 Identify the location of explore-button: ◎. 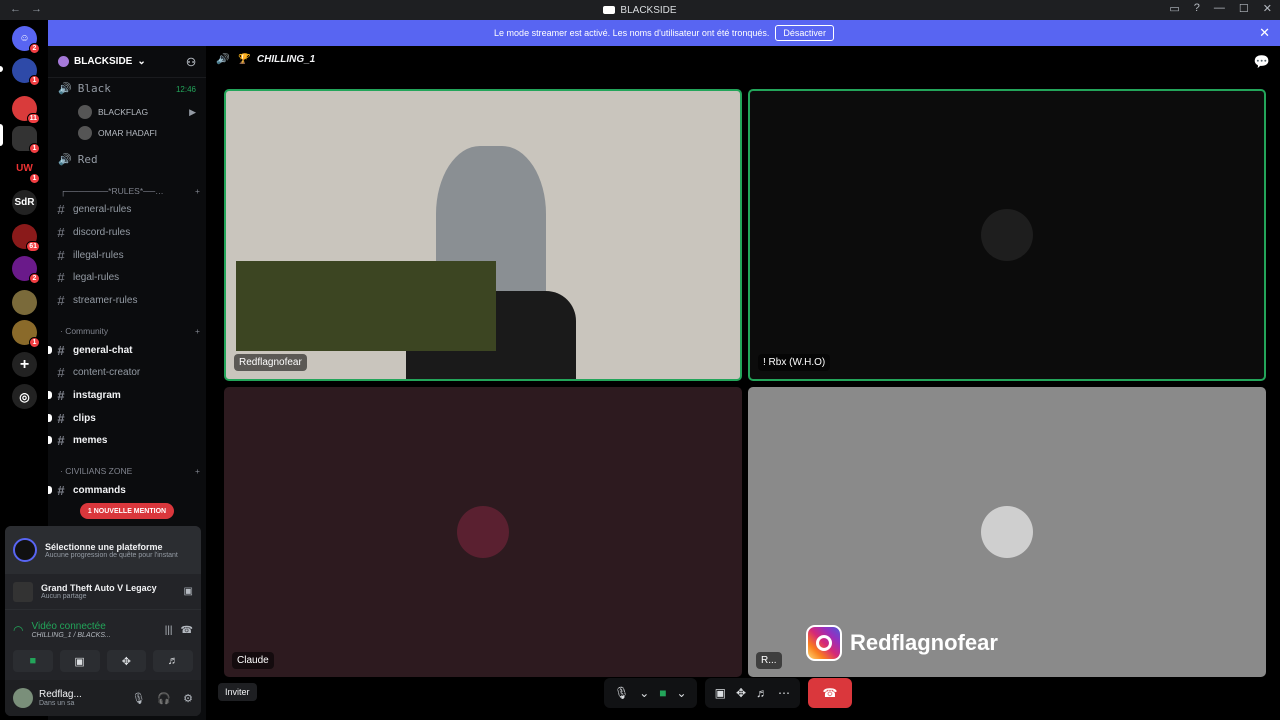
(24, 396).